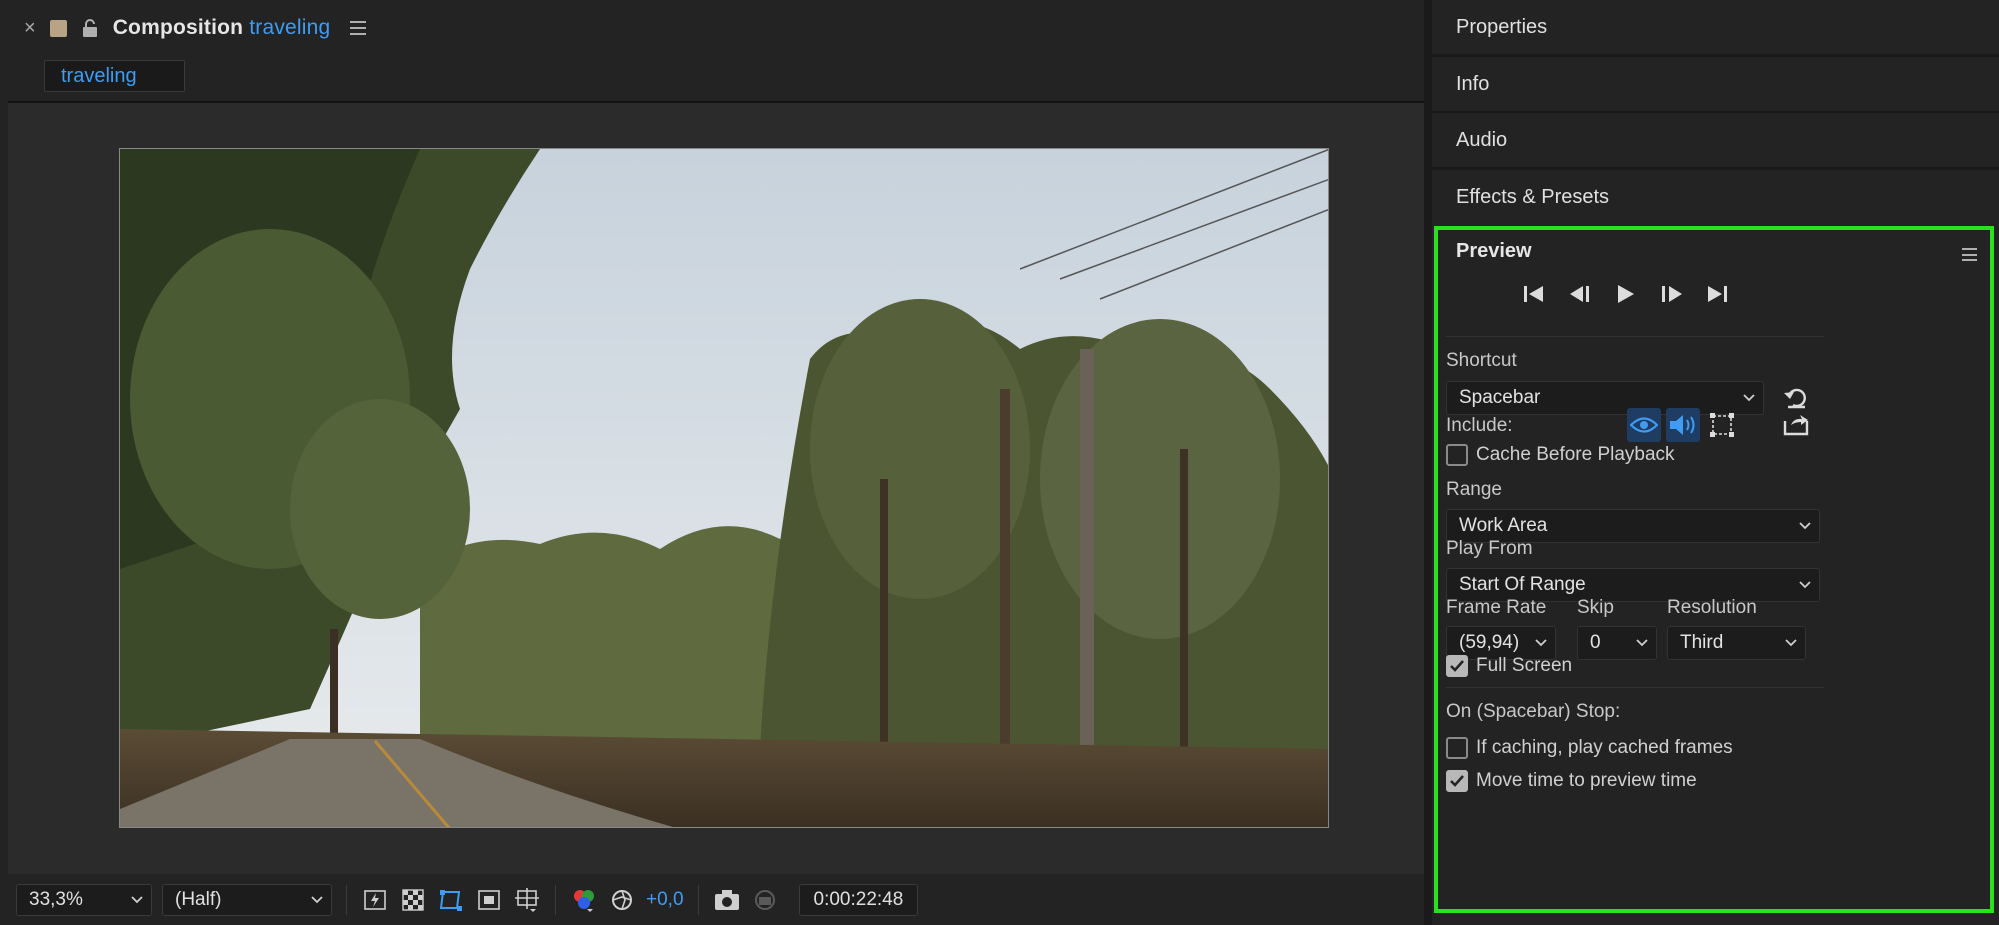  I want to click on transport-controls, so click(1626, 294).